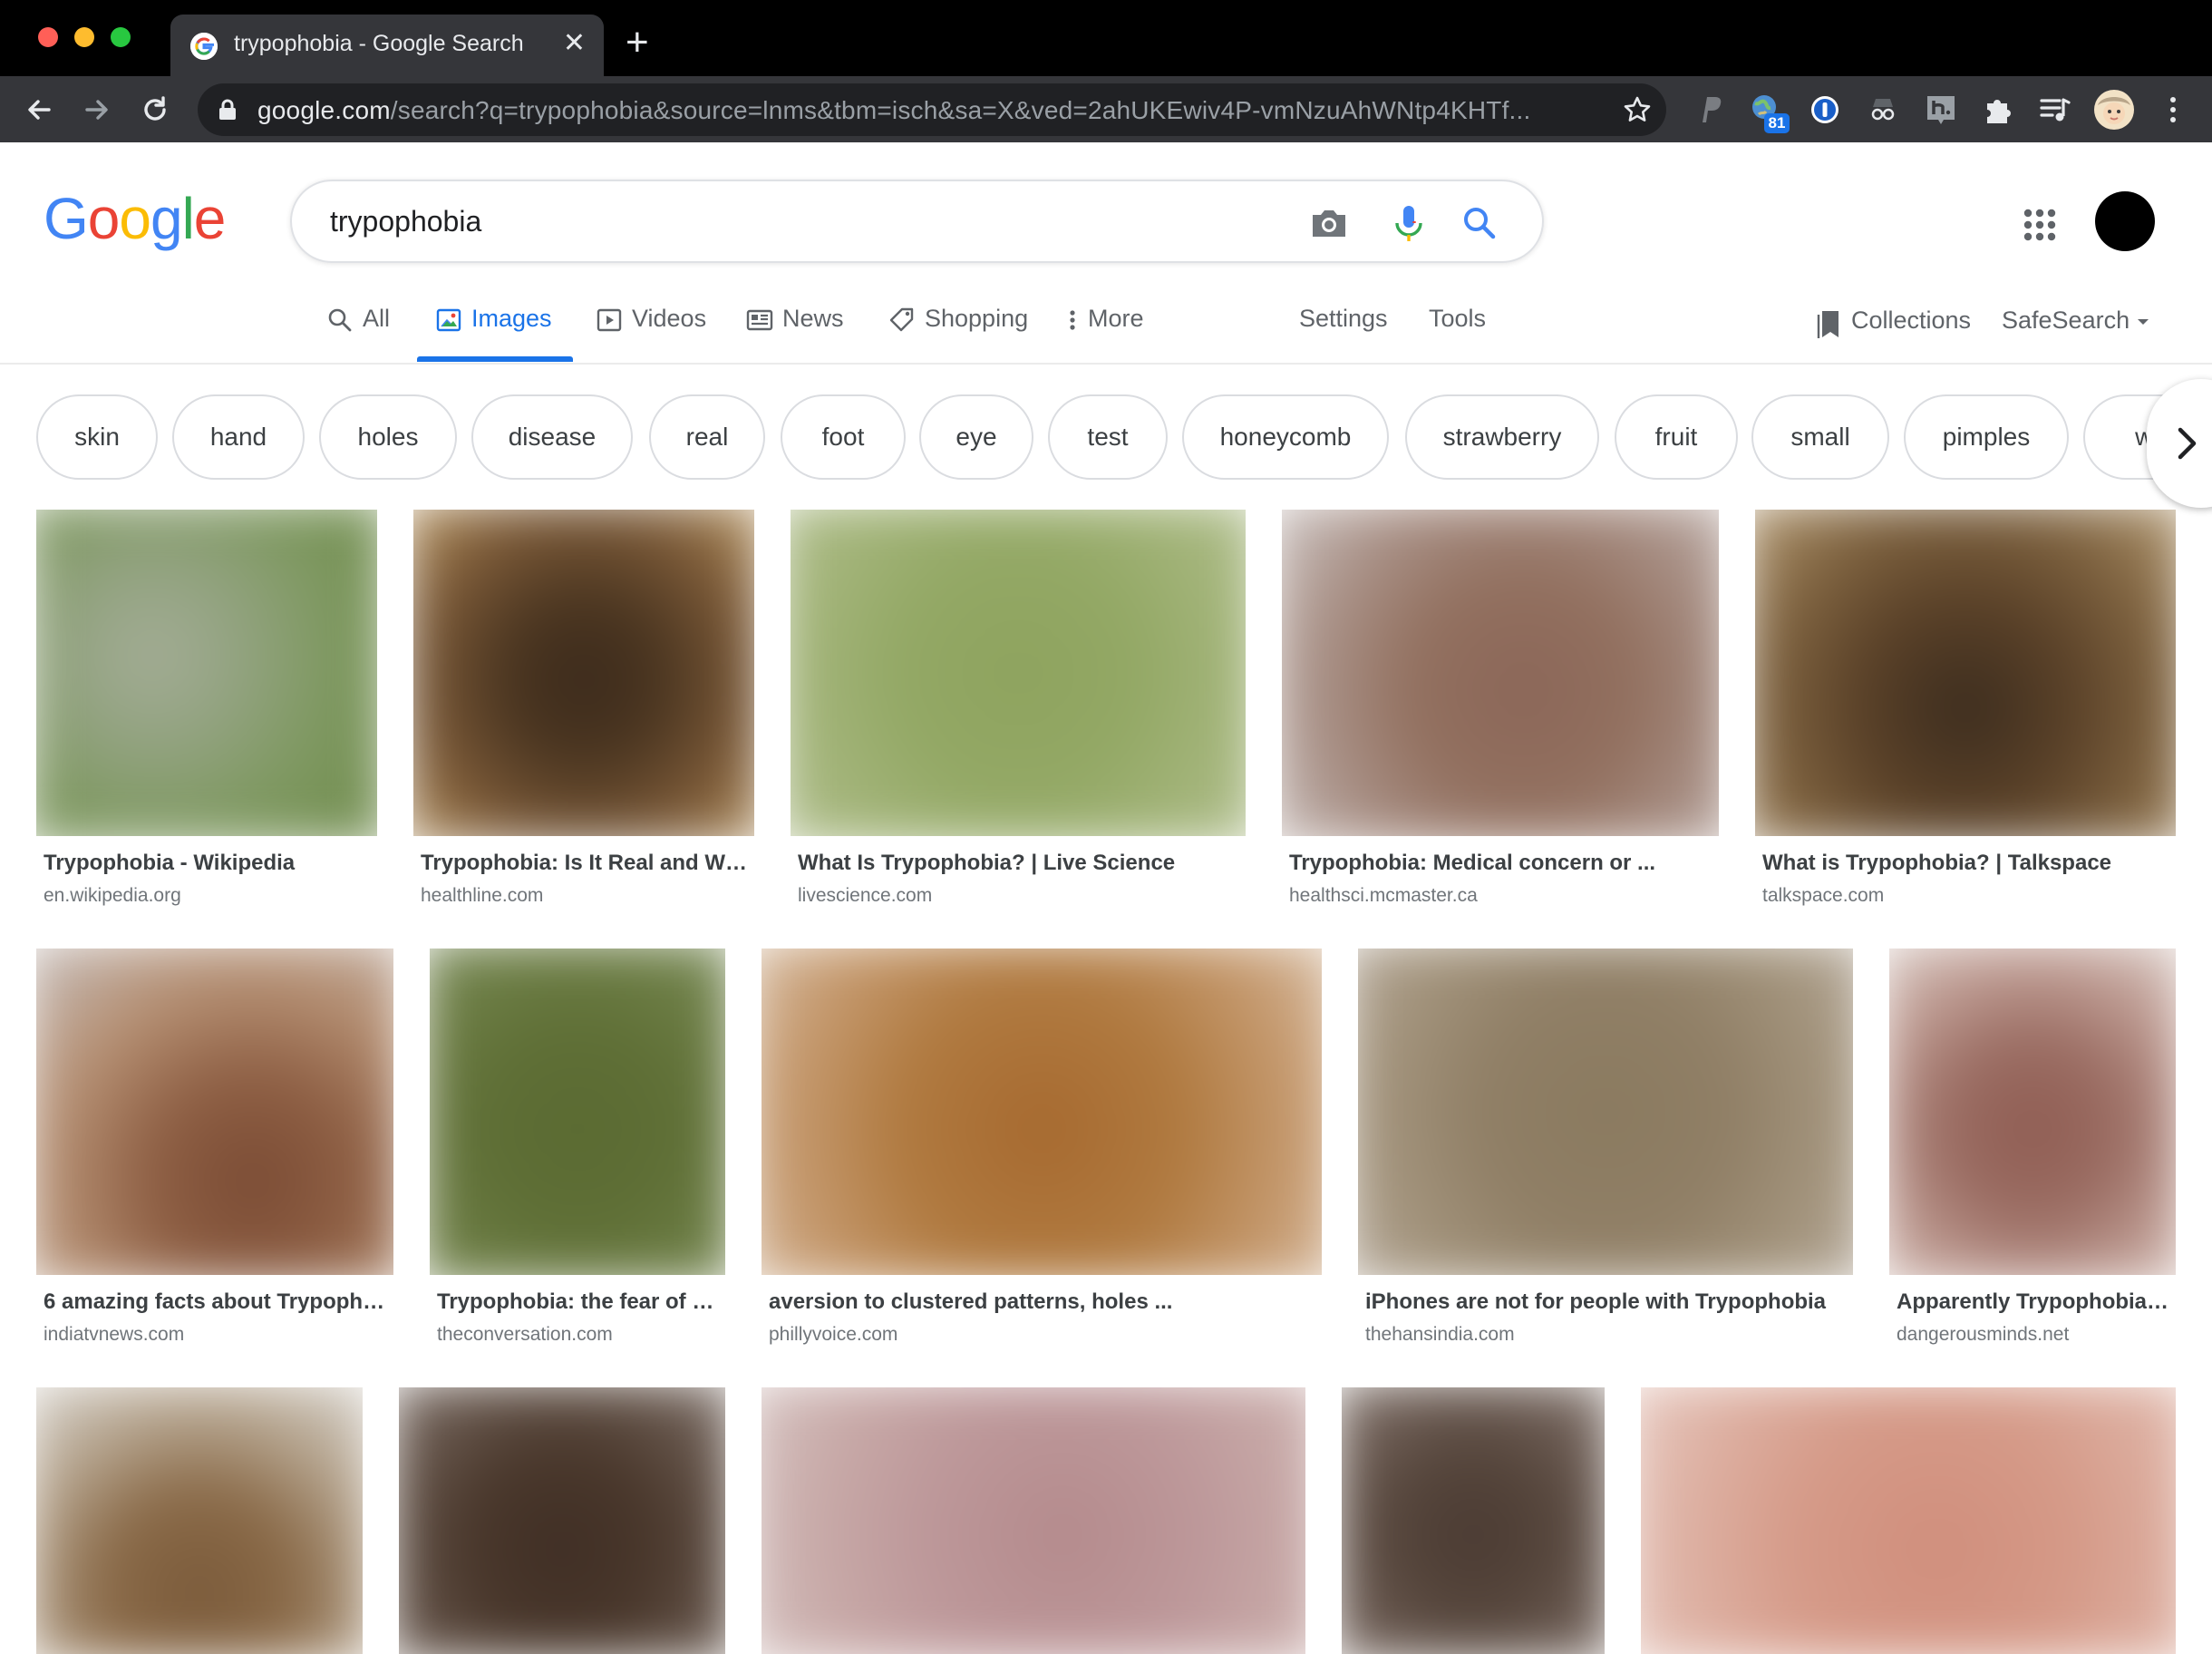 The height and width of the screenshot is (1654, 2212). What do you see at coordinates (1502, 437) in the screenshot?
I see `chip-strawberry: strawberry` at bounding box center [1502, 437].